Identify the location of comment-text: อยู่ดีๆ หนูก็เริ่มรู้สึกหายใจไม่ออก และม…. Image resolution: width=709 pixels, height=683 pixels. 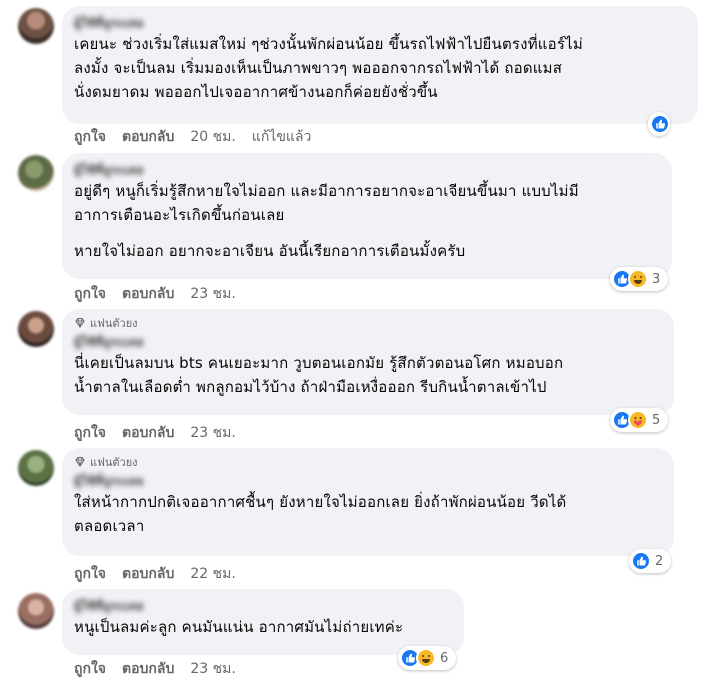
(326, 203).